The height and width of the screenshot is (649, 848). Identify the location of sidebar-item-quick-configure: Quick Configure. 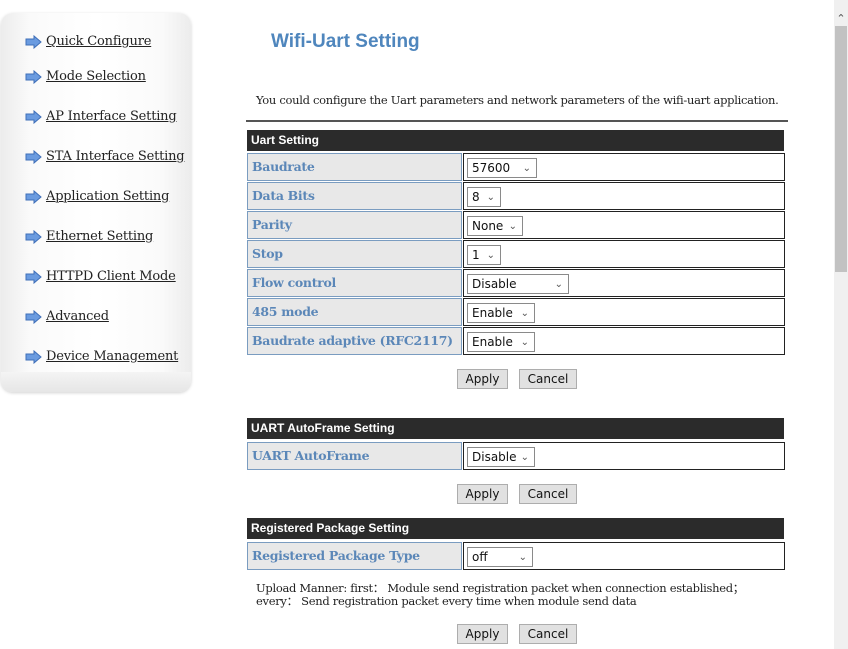
(88, 41).